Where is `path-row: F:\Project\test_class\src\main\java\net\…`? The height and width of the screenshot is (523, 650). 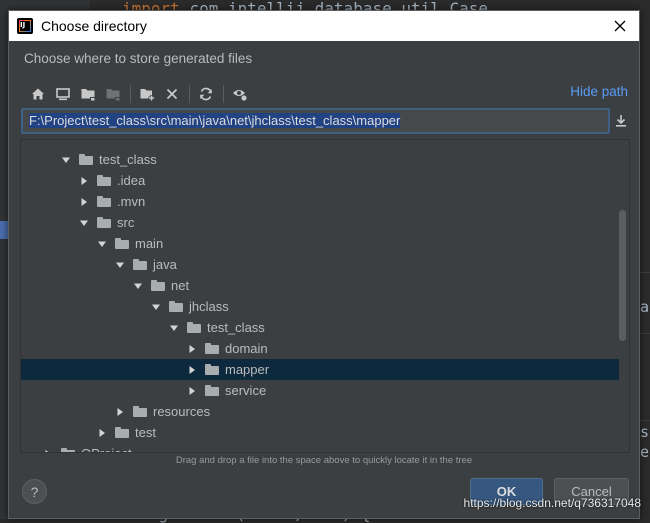 path-row: F:\Project\test_class\src\main\java\net\… is located at coordinates (326, 121).